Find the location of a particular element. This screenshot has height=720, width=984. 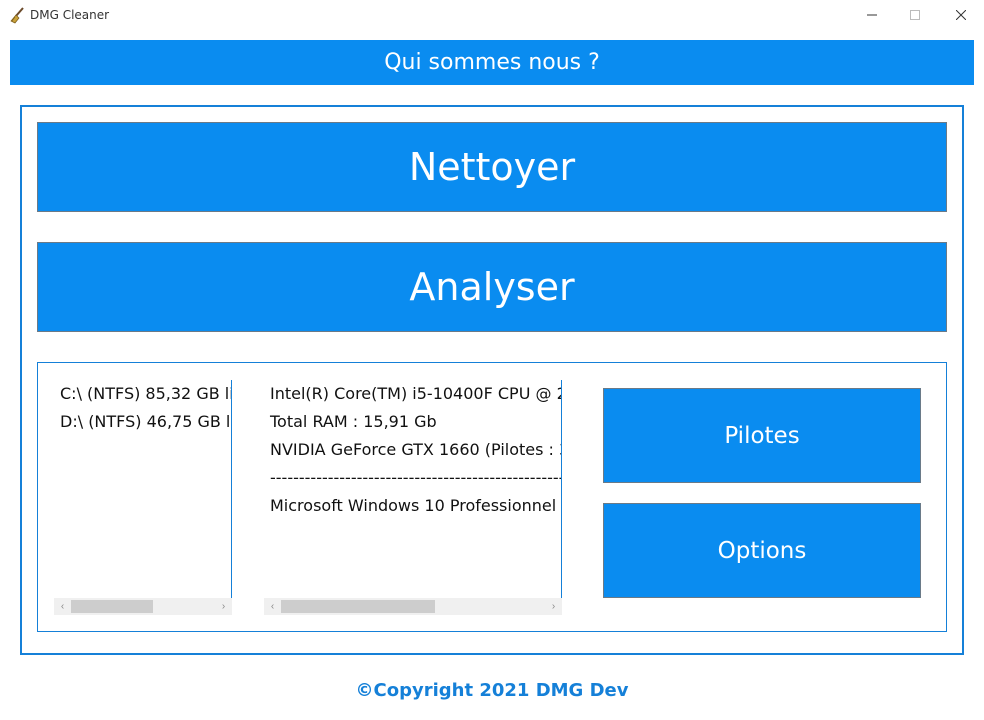

close-icon is located at coordinates (961, 15).